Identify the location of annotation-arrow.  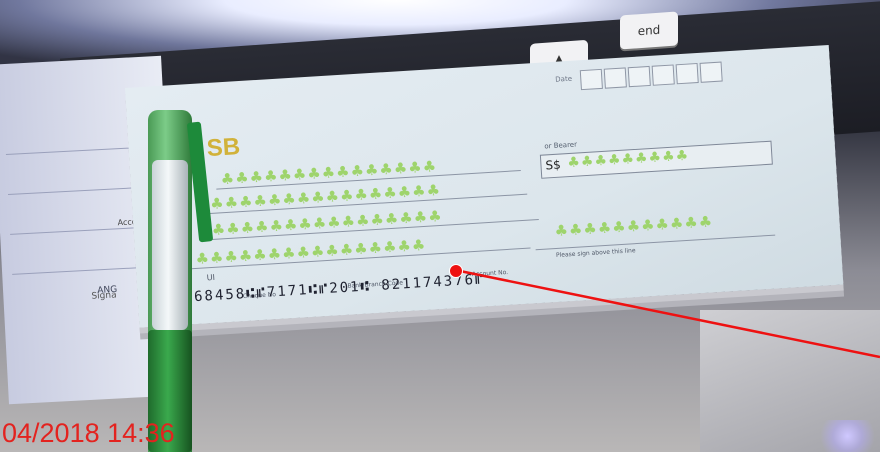
(667, 313).